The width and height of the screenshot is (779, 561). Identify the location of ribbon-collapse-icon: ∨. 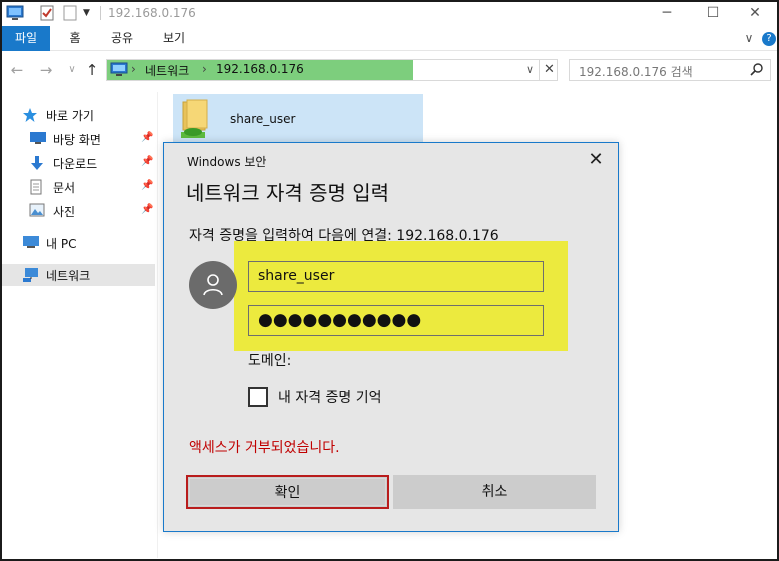
(749, 38).